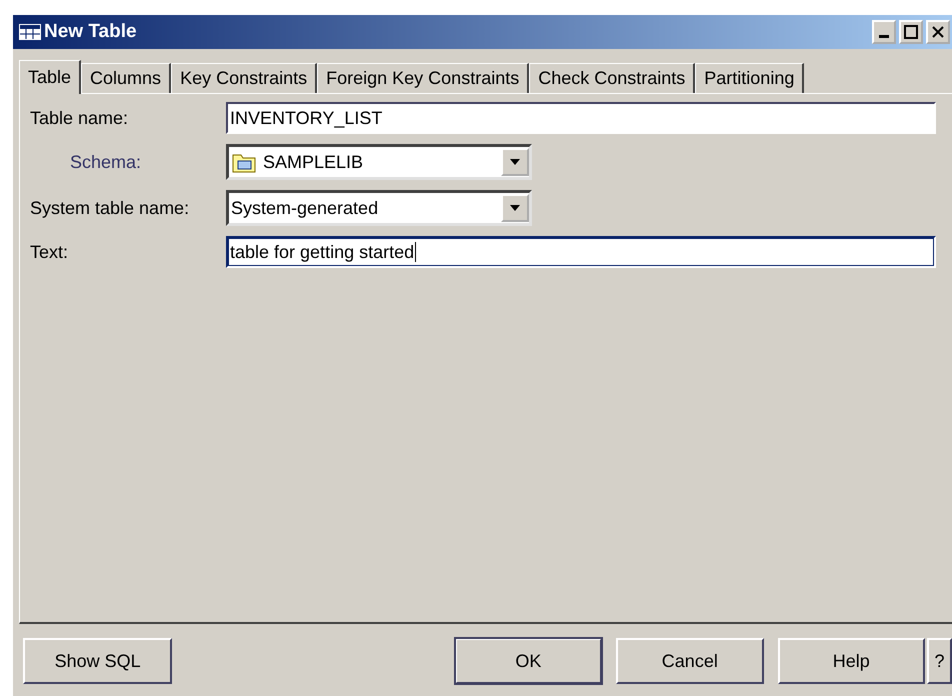 The width and height of the screenshot is (952, 696). Describe the element at coordinates (105, 162) in the screenshot. I see `field-label: Schema:` at that location.